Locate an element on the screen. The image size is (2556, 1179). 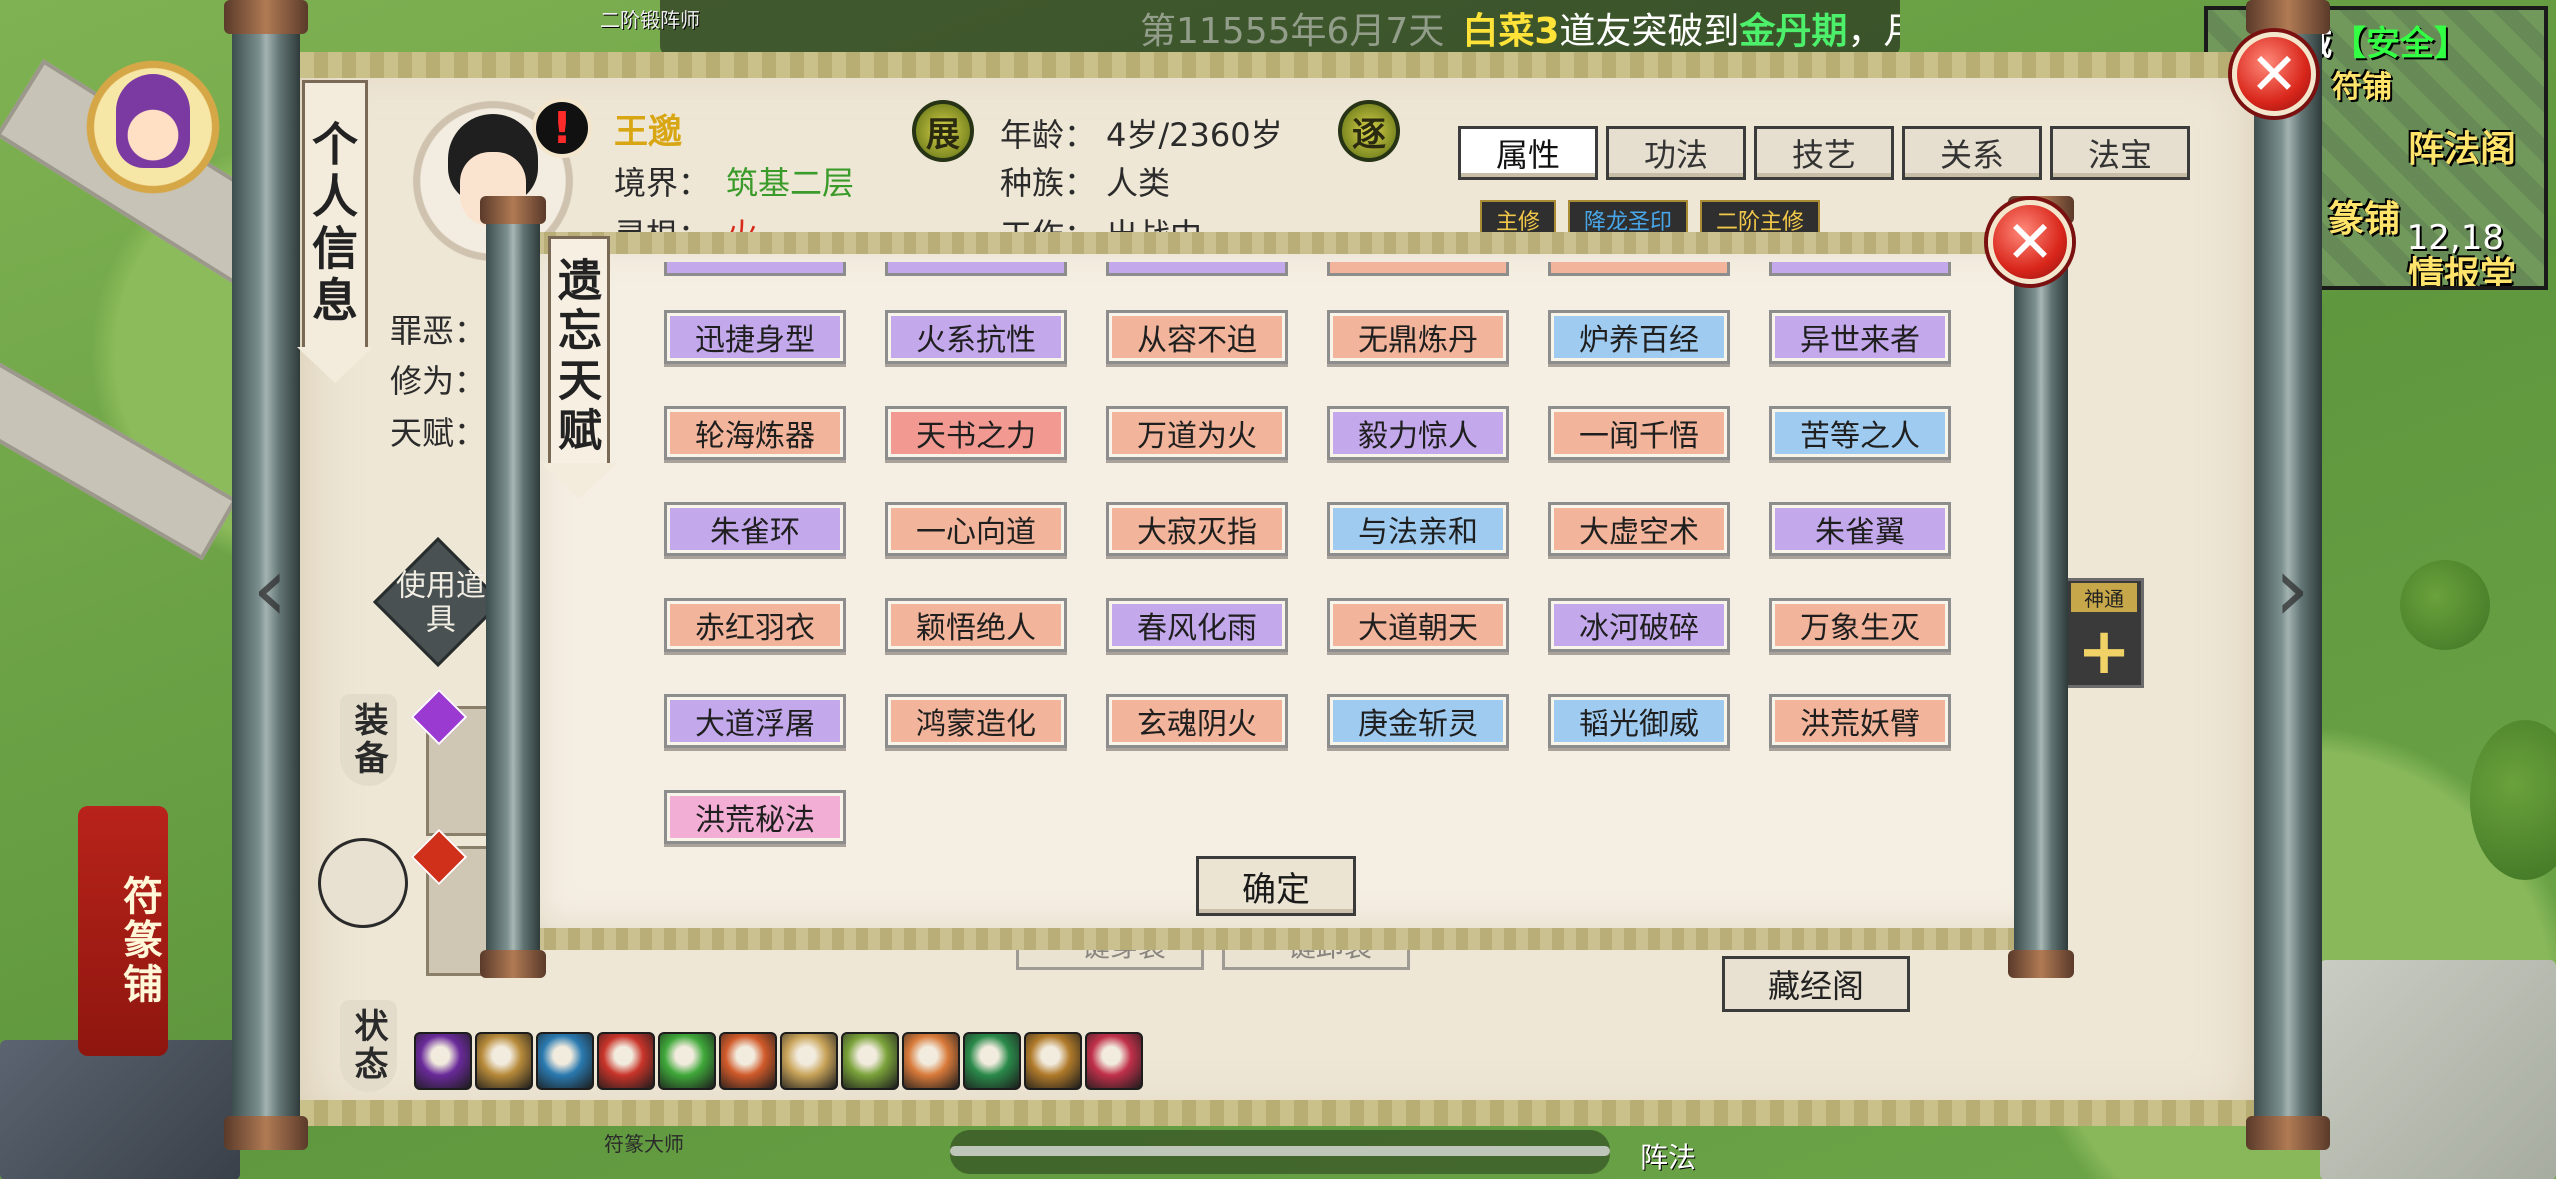
talent-item: 大虚空术 is located at coordinates (1639, 529).